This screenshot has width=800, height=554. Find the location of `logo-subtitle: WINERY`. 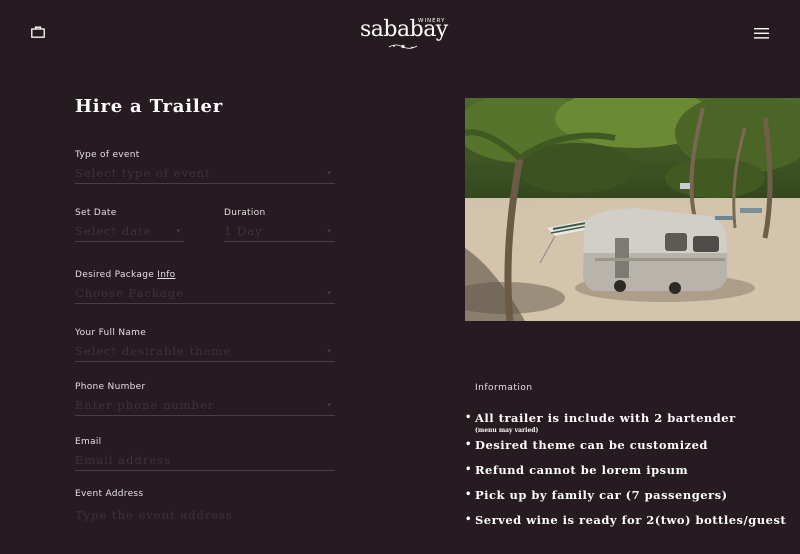

logo-subtitle: WINERY is located at coordinates (432, 21).